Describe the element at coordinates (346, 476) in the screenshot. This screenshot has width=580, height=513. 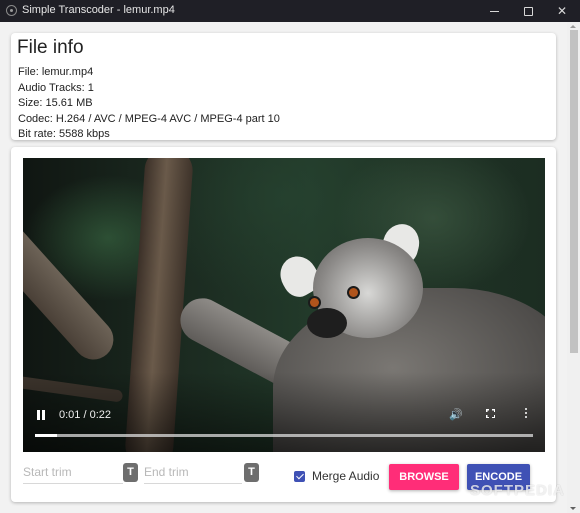
I see `merge-audio-label: Merge Audio` at that location.